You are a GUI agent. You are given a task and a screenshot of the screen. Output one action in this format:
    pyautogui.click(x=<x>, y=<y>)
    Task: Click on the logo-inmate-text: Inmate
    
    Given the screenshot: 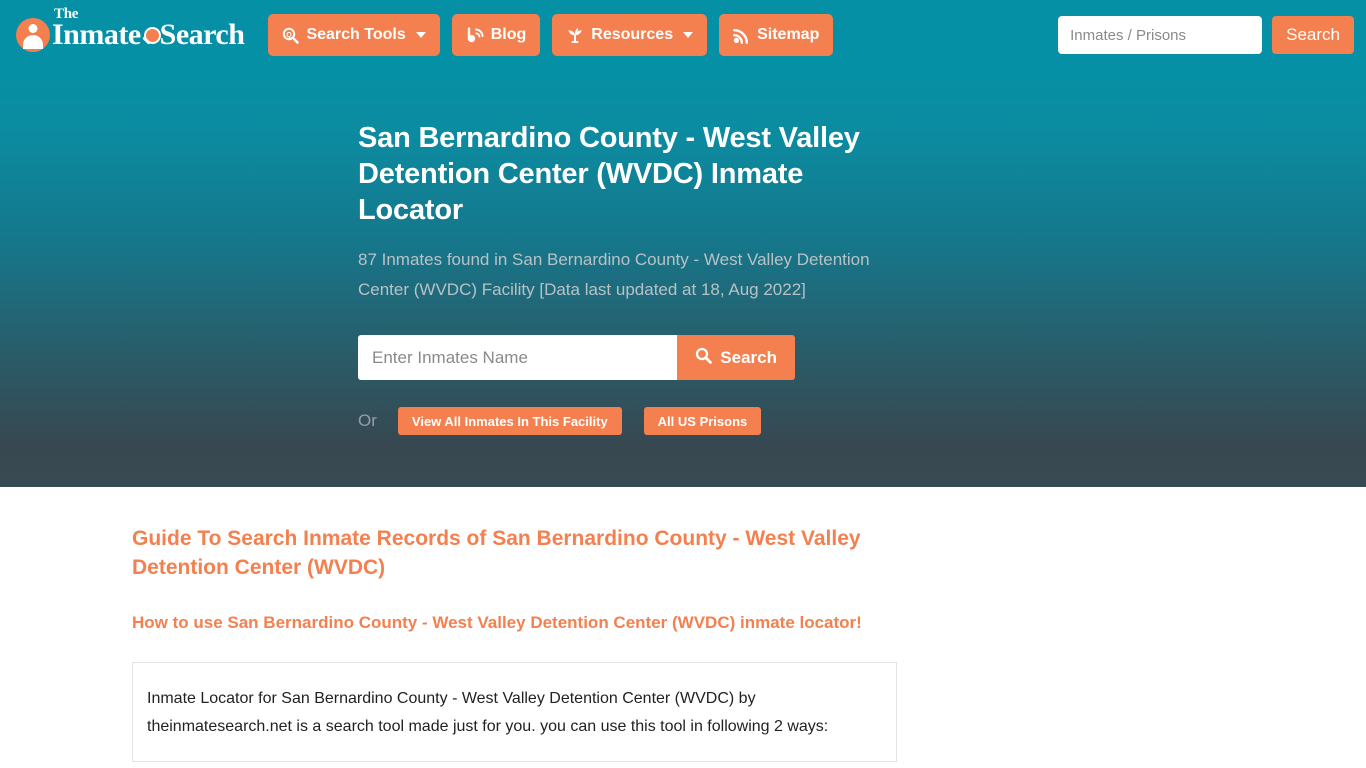 What is the action you would take?
    pyautogui.click(x=96, y=34)
    